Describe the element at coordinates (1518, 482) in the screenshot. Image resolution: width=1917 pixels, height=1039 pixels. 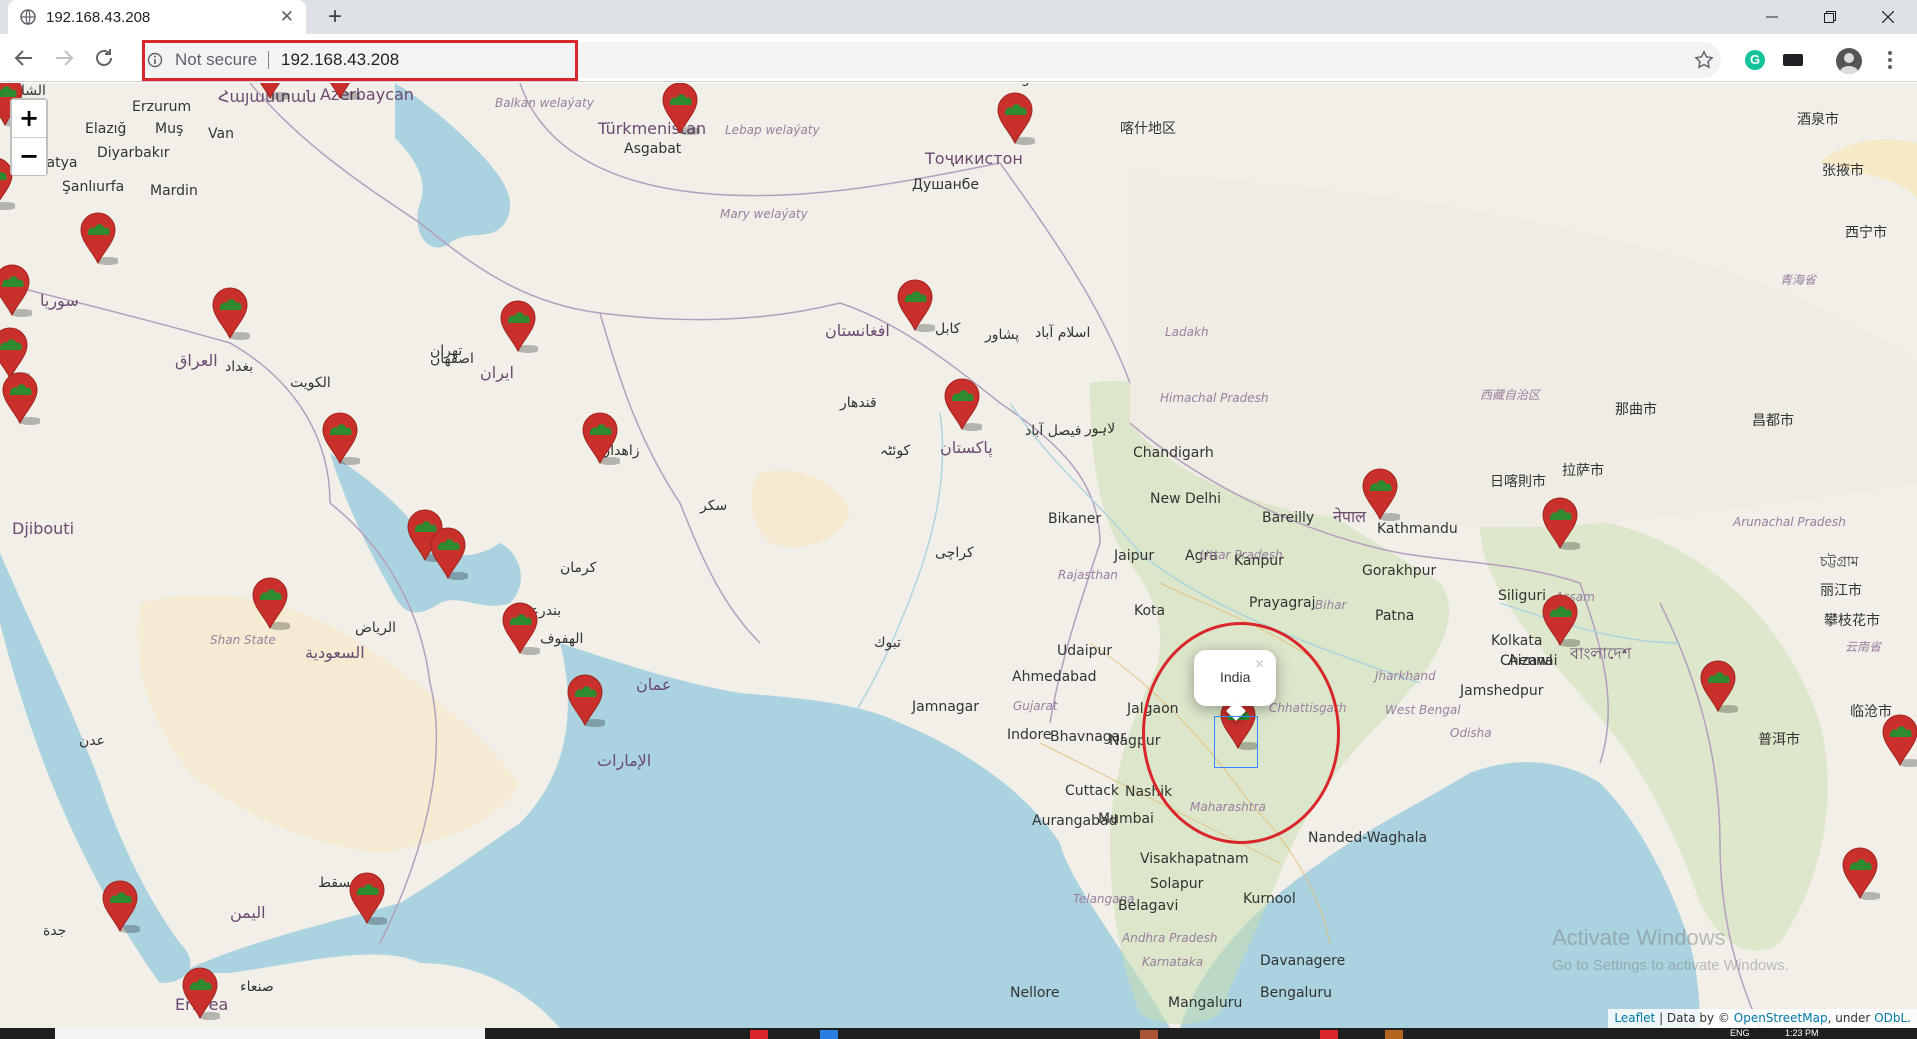
I see `map-label: 日喀則市` at that location.